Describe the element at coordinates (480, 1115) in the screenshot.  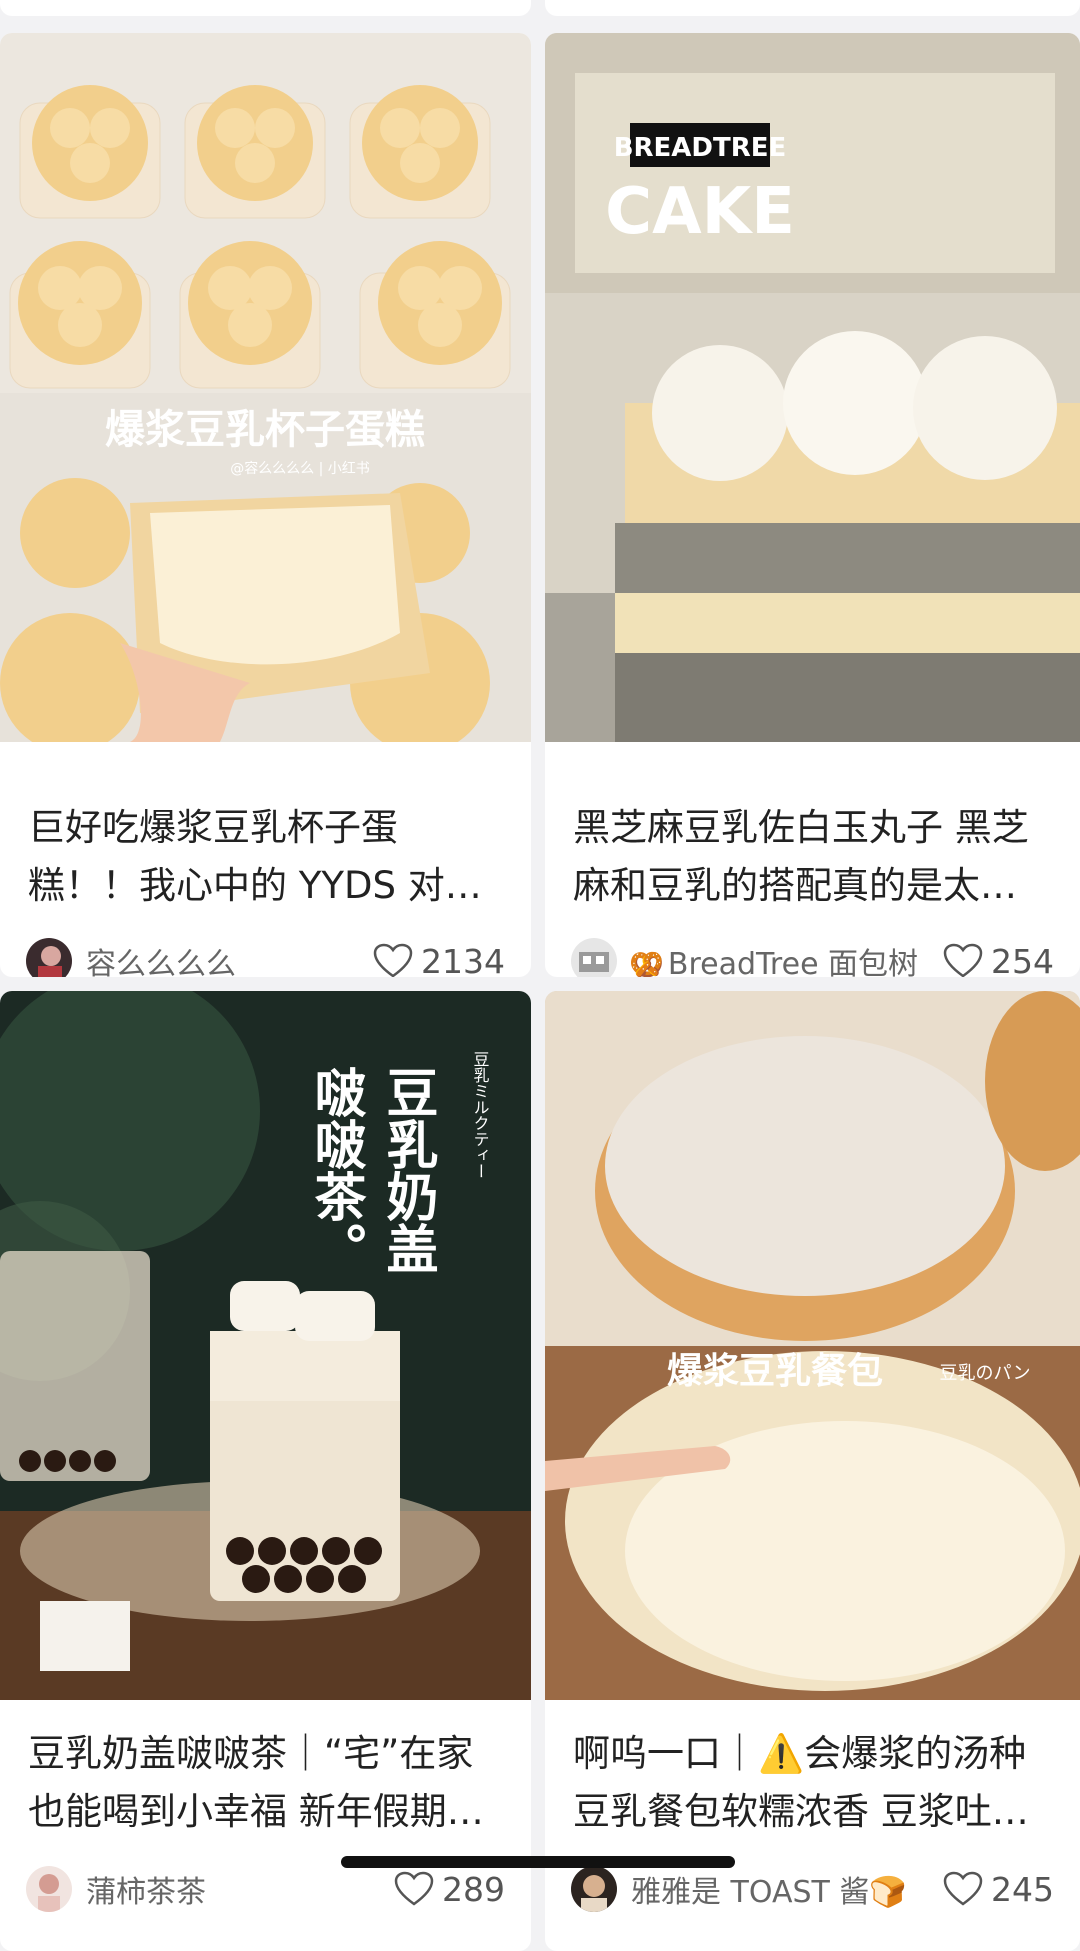
I see `cover-subtitle: 豆乳ミルクティー` at that location.